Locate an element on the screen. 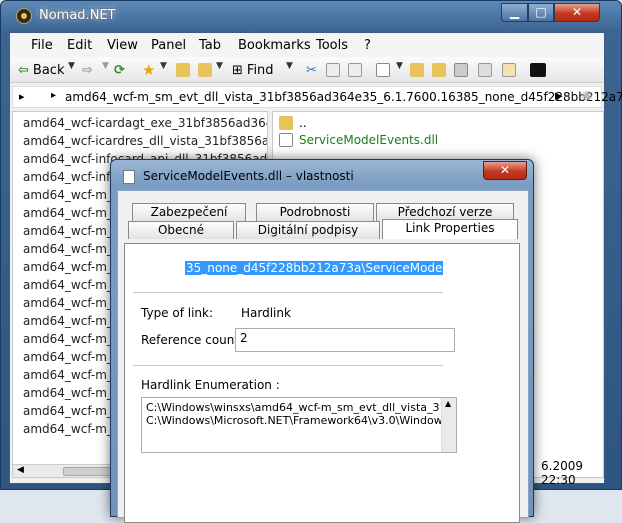 This screenshot has width=622, height=523. folder-dropdown-icon: ▼ is located at coordinates (219, 66).